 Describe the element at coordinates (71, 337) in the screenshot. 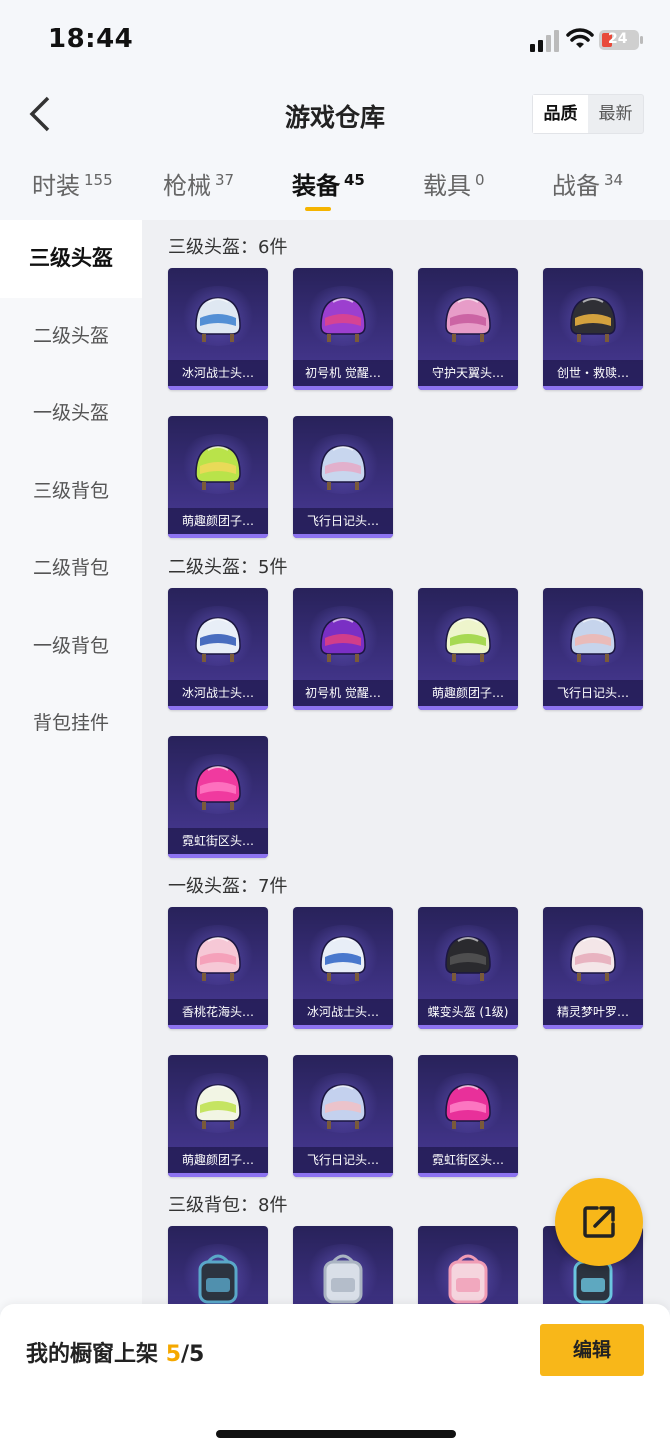

I see `sidebar-item-helmet-2: 二级头盔` at that location.